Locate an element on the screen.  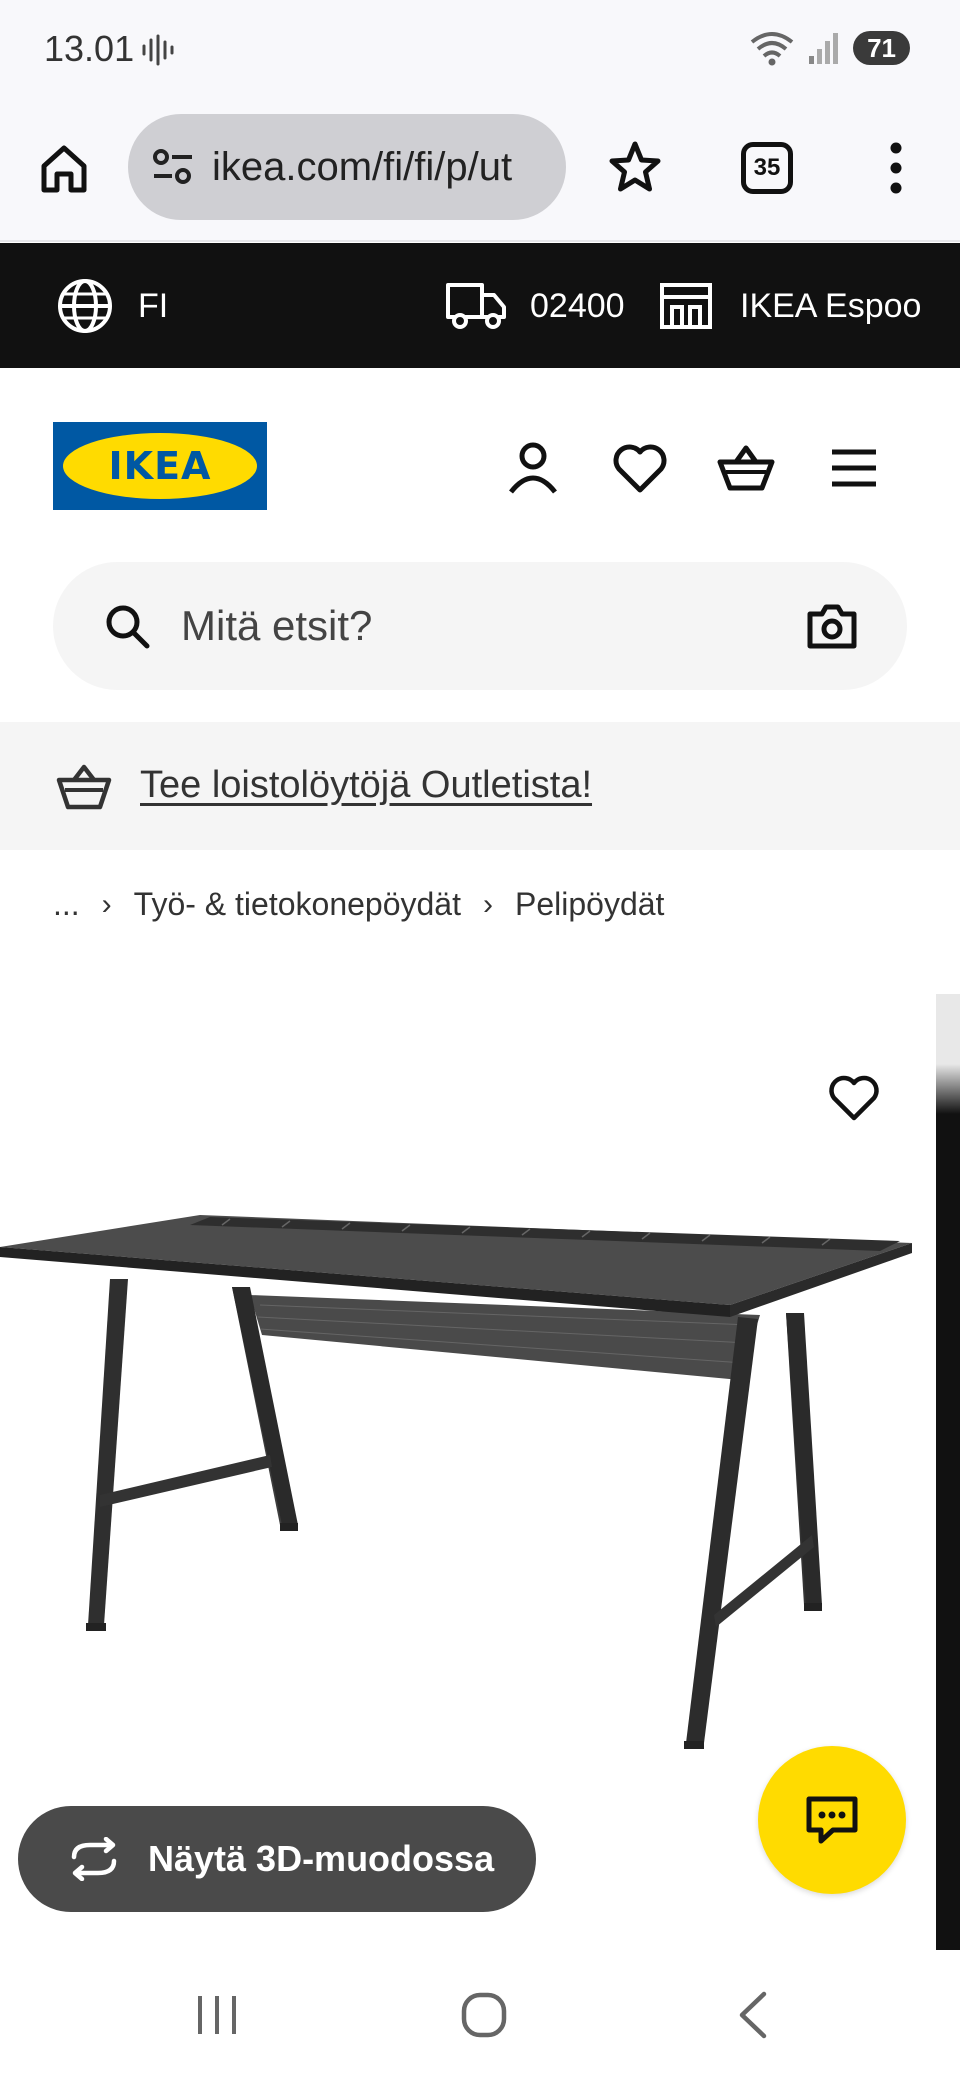
more-options-icon is located at coordinates (896, 168).